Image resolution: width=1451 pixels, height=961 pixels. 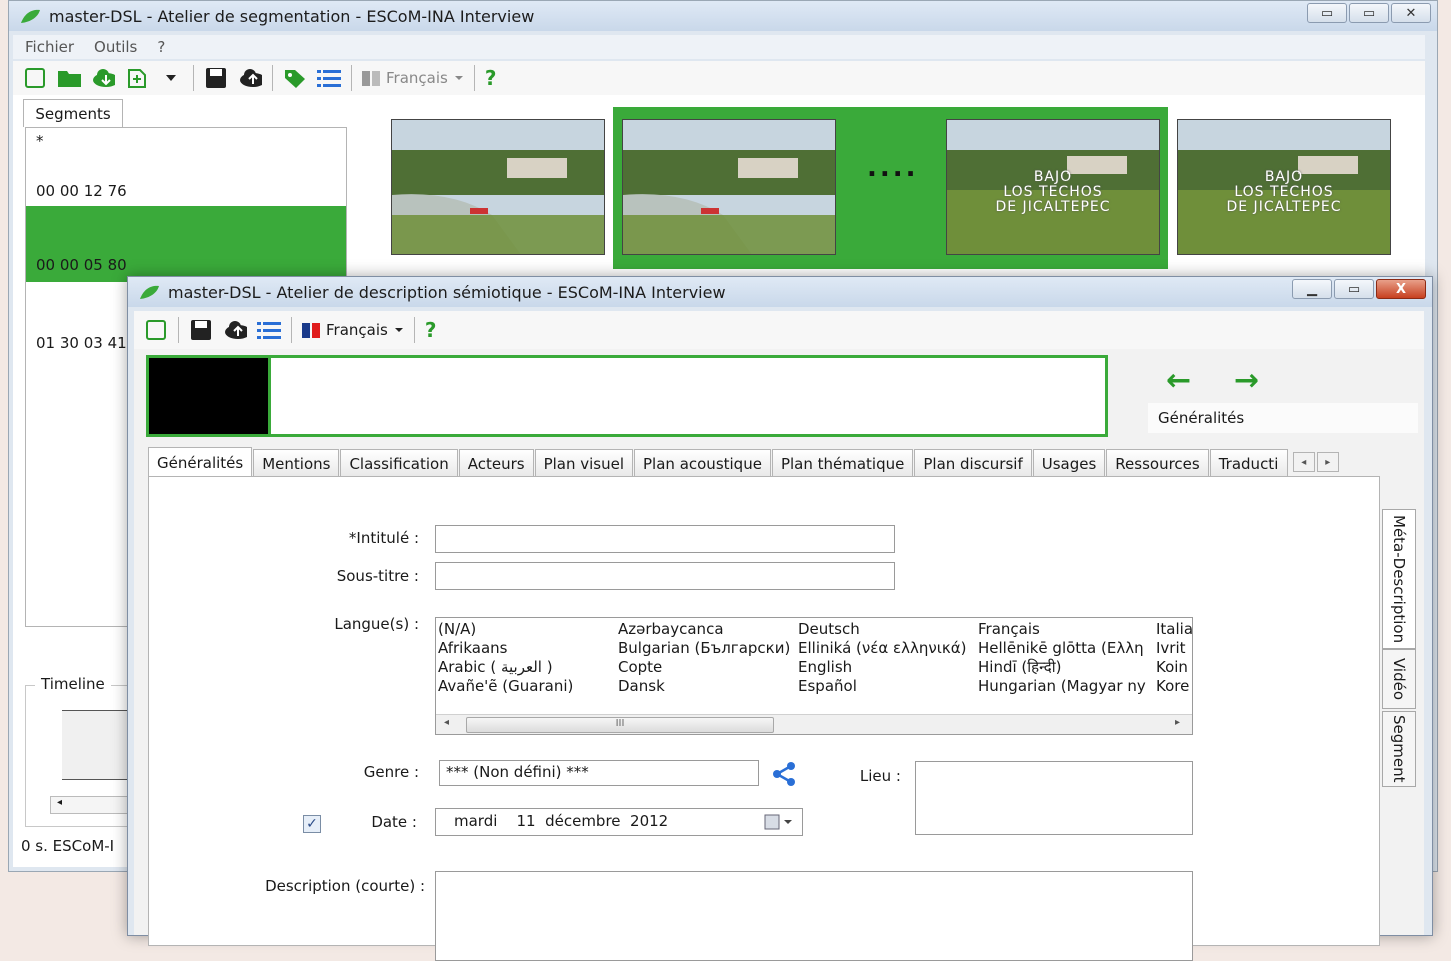 What do you see at coordinates (882, 629) in the screenshot?
I see `language-option: Deutsch` at bounding box center [882, 629].